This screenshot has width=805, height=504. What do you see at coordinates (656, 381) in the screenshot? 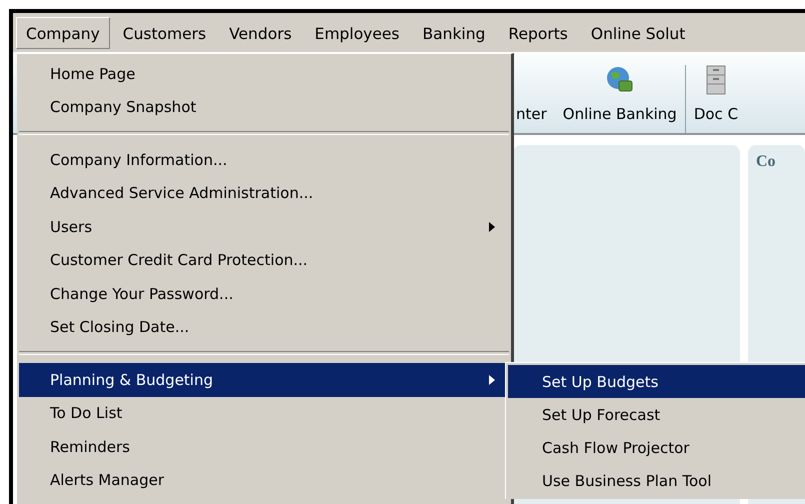
I see `menu-item: Set Up Budgets` at bounding box center [656, 381].